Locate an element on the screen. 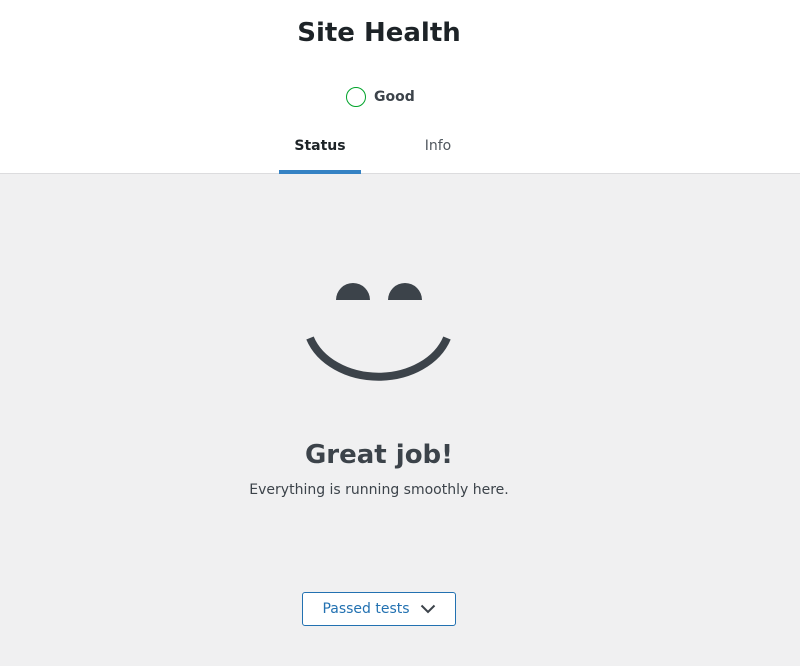  success-message: Everything is running smoothly here. is located at coordinates (379, 490).